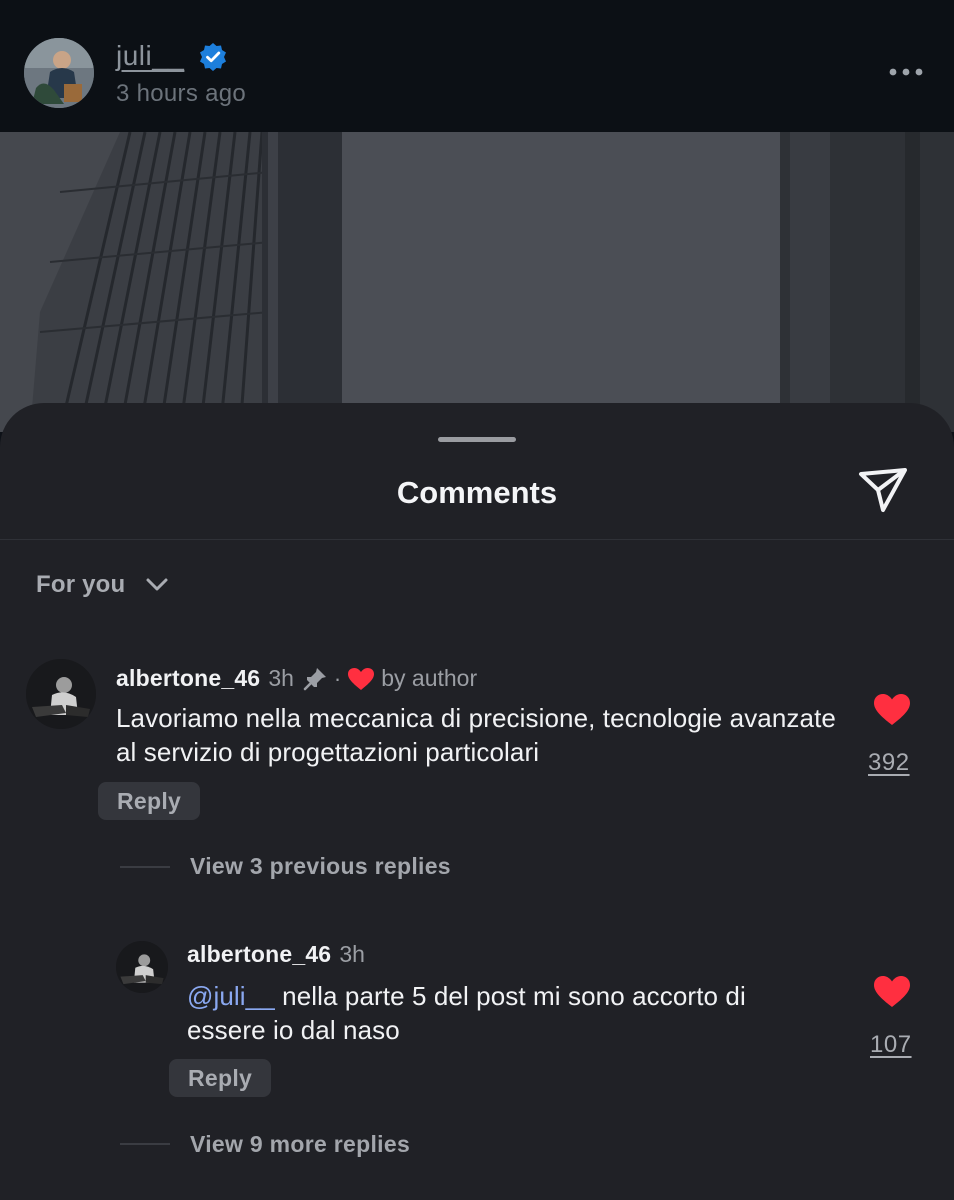 The image size is (954, 1200). What do you see at coordinates (296, 678) in the screenshot?
I see `comment-header: albertone_46 3h · by author` at bounding box center [296, 678].